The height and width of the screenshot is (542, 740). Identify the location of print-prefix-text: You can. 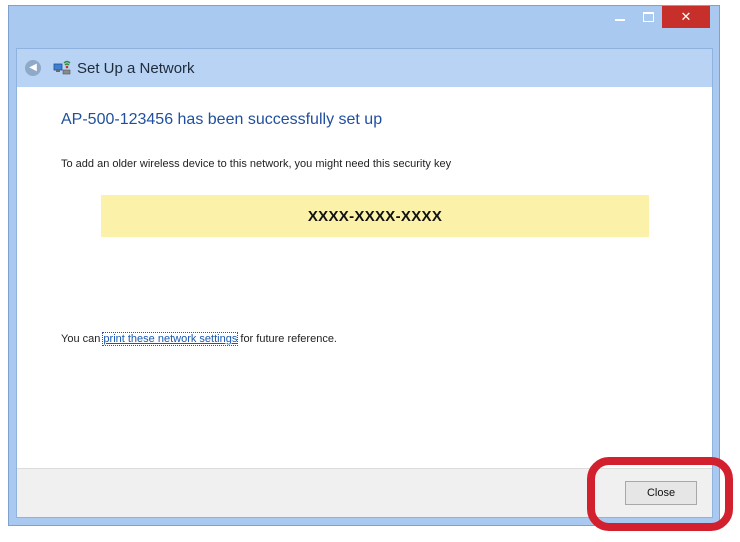
(82, 339).